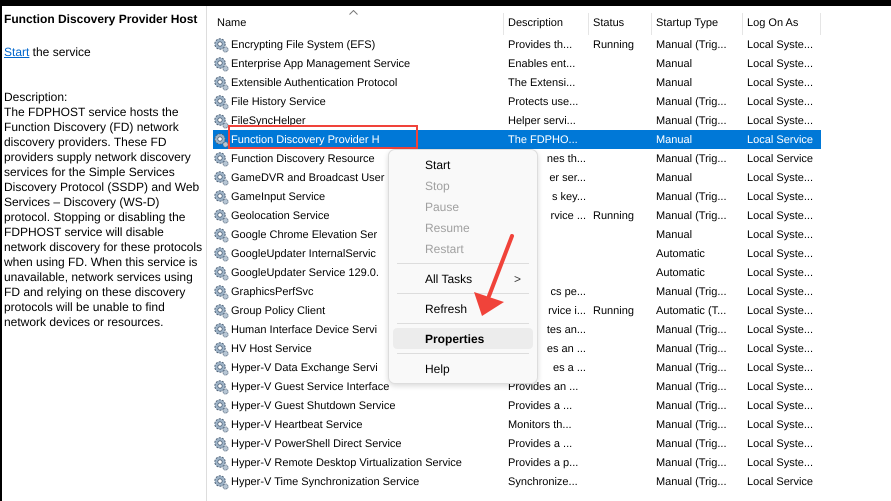 This screenshot has width=891, height=501. Describe the element at coordinates (104, 217) in the screenshot. I see `description-text: The FDPHOST service hosts the Function Discovery (FD) network discovery providers. These FD providers supply network discovery services for the Simple Services Discovery Protocol (SSDP) and Web Services – Discovery (WS-D) protocol. Stopping or disabling the FDPHOST service will disable network discovery for these protocols when using FD. When this service is unavailable, network services using FD and relying on these discovery protocols will be unable to find network devices or resources.` at that location.